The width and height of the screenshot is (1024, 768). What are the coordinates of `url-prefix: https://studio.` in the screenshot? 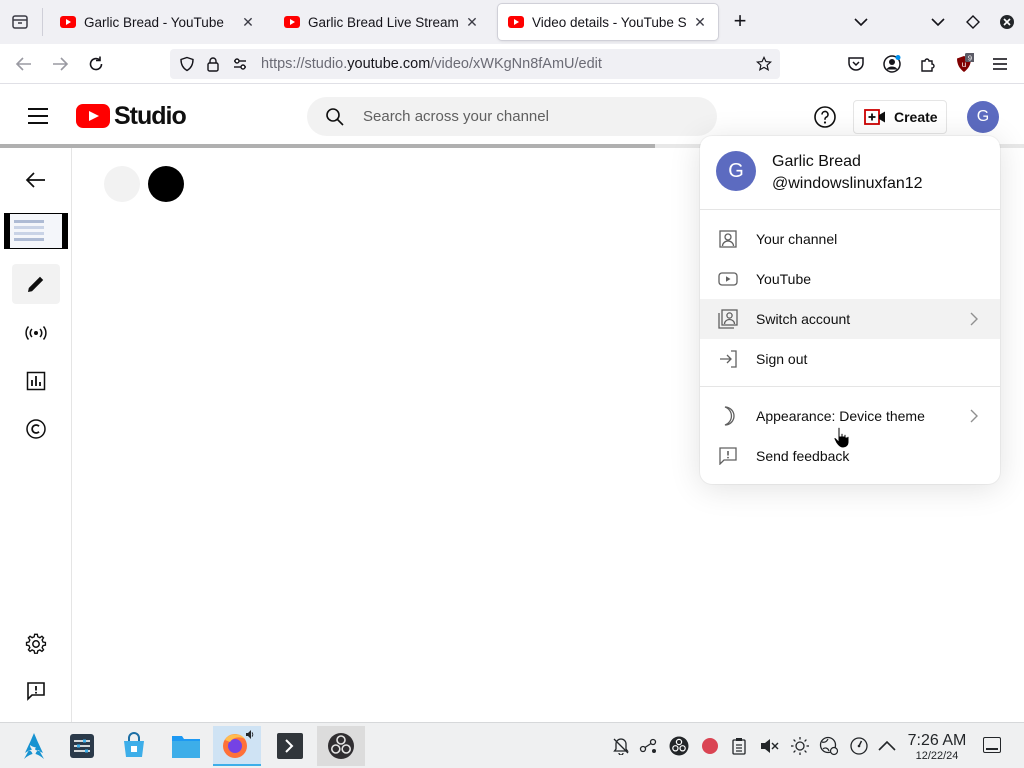 It's located at (304, 64).